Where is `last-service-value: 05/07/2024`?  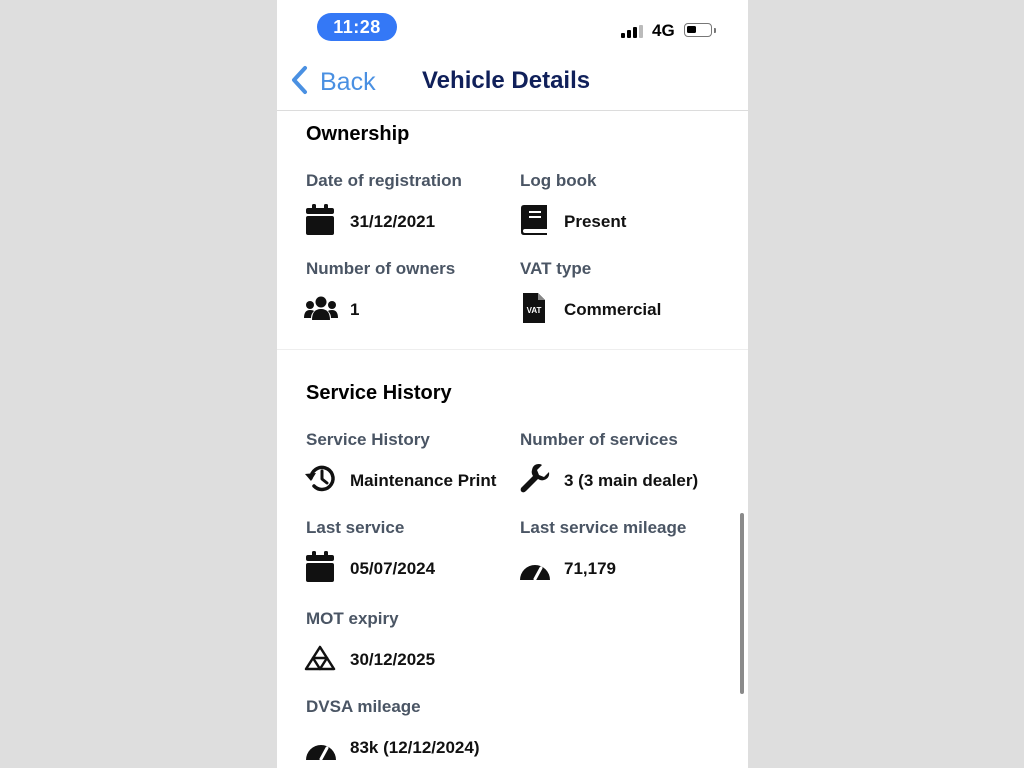
last-service-value: 05/07/2024 is located at coordinates (393, 568).